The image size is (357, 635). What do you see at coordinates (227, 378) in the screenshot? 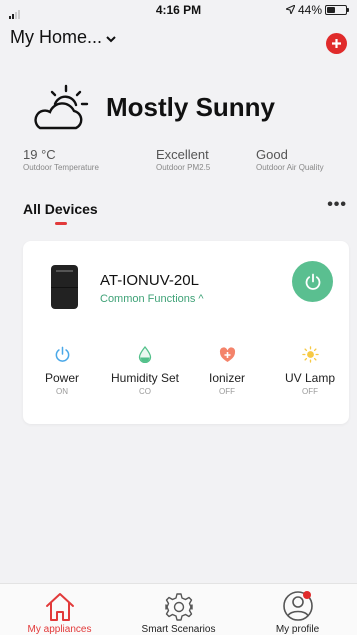
I see `function-name: Ionizer` at bounding box center [227, 378].